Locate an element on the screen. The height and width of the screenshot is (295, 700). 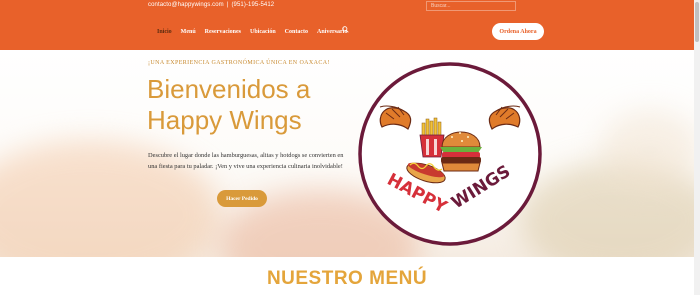
hero-background-blur is located at coordinates (650, 150).